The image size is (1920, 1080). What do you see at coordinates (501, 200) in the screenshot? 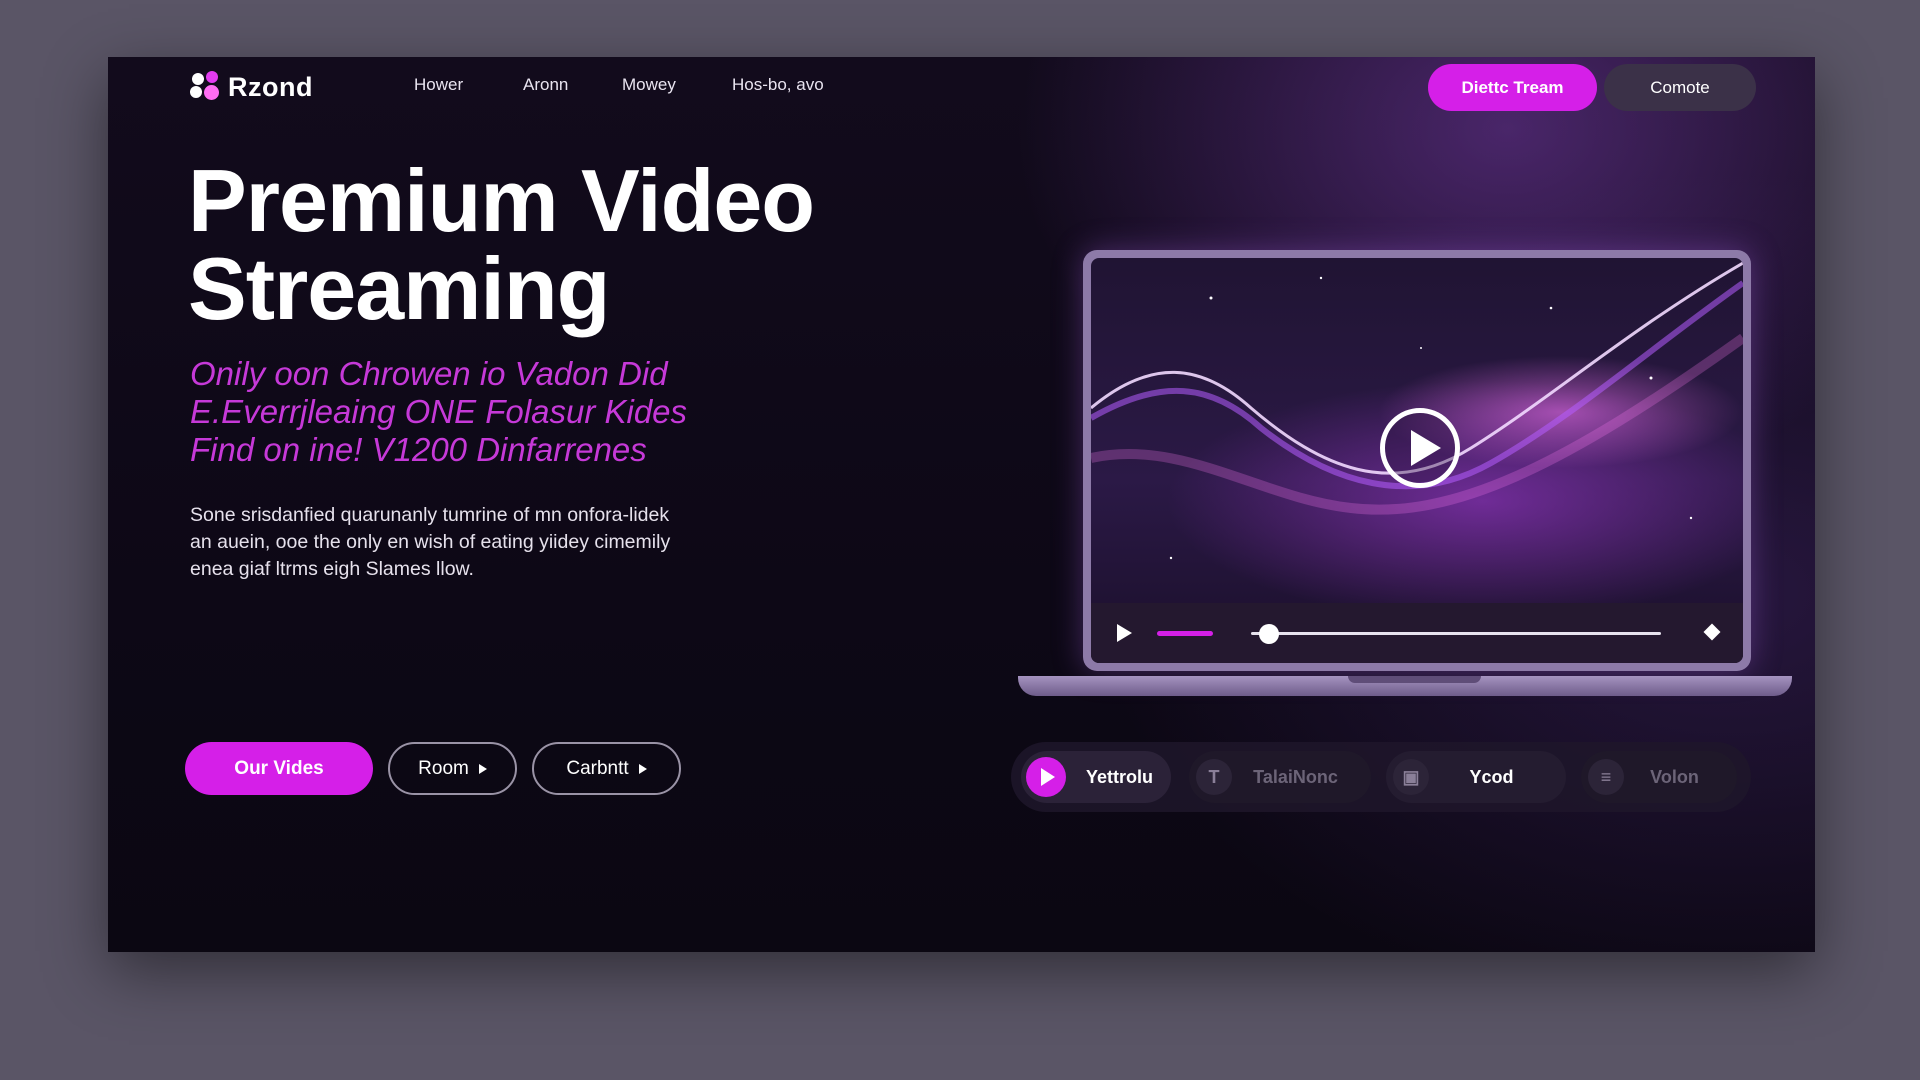
I see `hero-title-line1: Premium Video` at bounding box center [501, 200].